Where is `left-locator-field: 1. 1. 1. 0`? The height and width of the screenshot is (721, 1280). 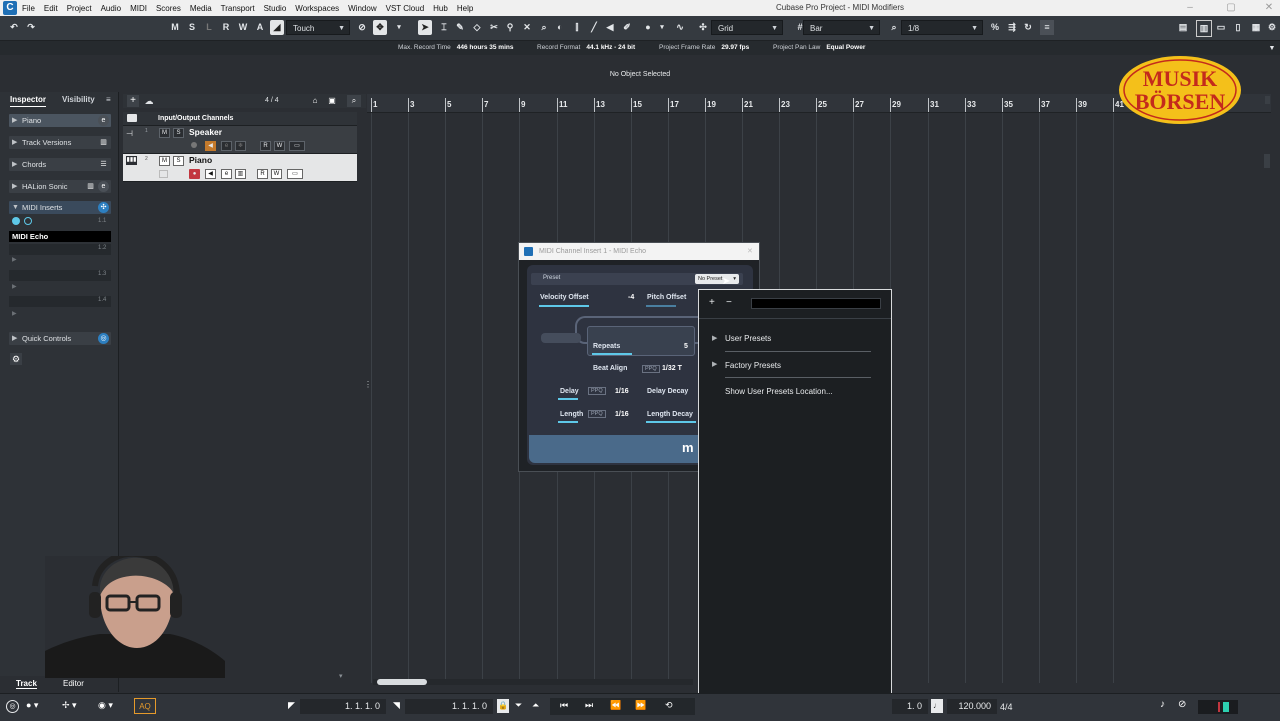 left-locator-field: 1. 1. 1. 0 is located at coordinates (343, 706).